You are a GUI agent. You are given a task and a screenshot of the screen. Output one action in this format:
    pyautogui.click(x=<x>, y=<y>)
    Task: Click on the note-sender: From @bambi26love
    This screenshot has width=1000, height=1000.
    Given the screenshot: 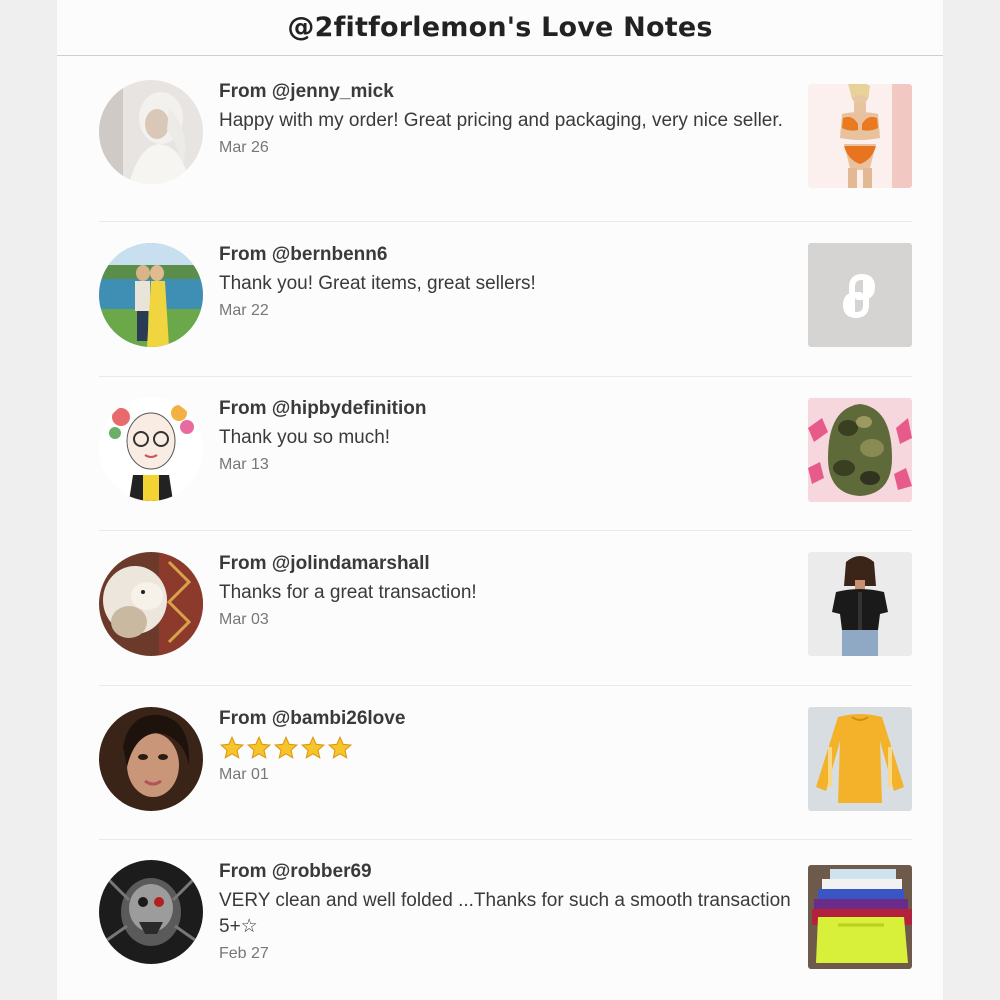 What is the action you would take?
    pyautogui.click(x=505, y=719)
    